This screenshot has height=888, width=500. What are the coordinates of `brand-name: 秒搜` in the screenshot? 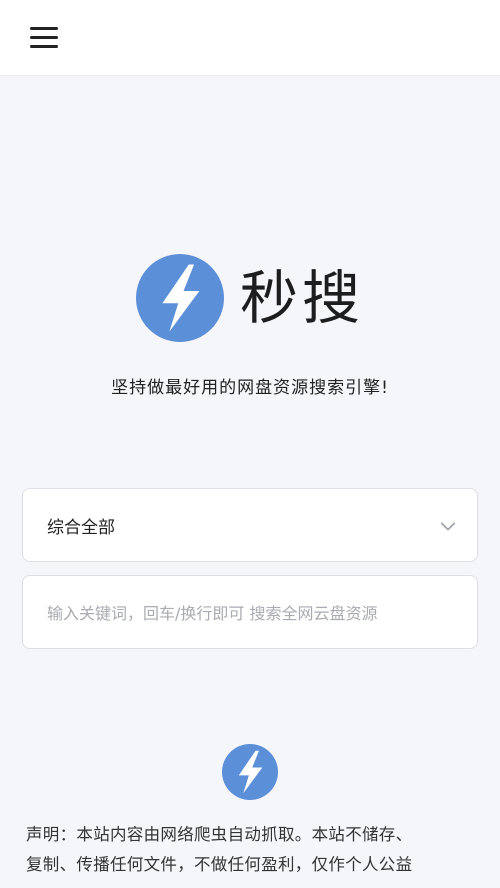 It's located at (301, 298).